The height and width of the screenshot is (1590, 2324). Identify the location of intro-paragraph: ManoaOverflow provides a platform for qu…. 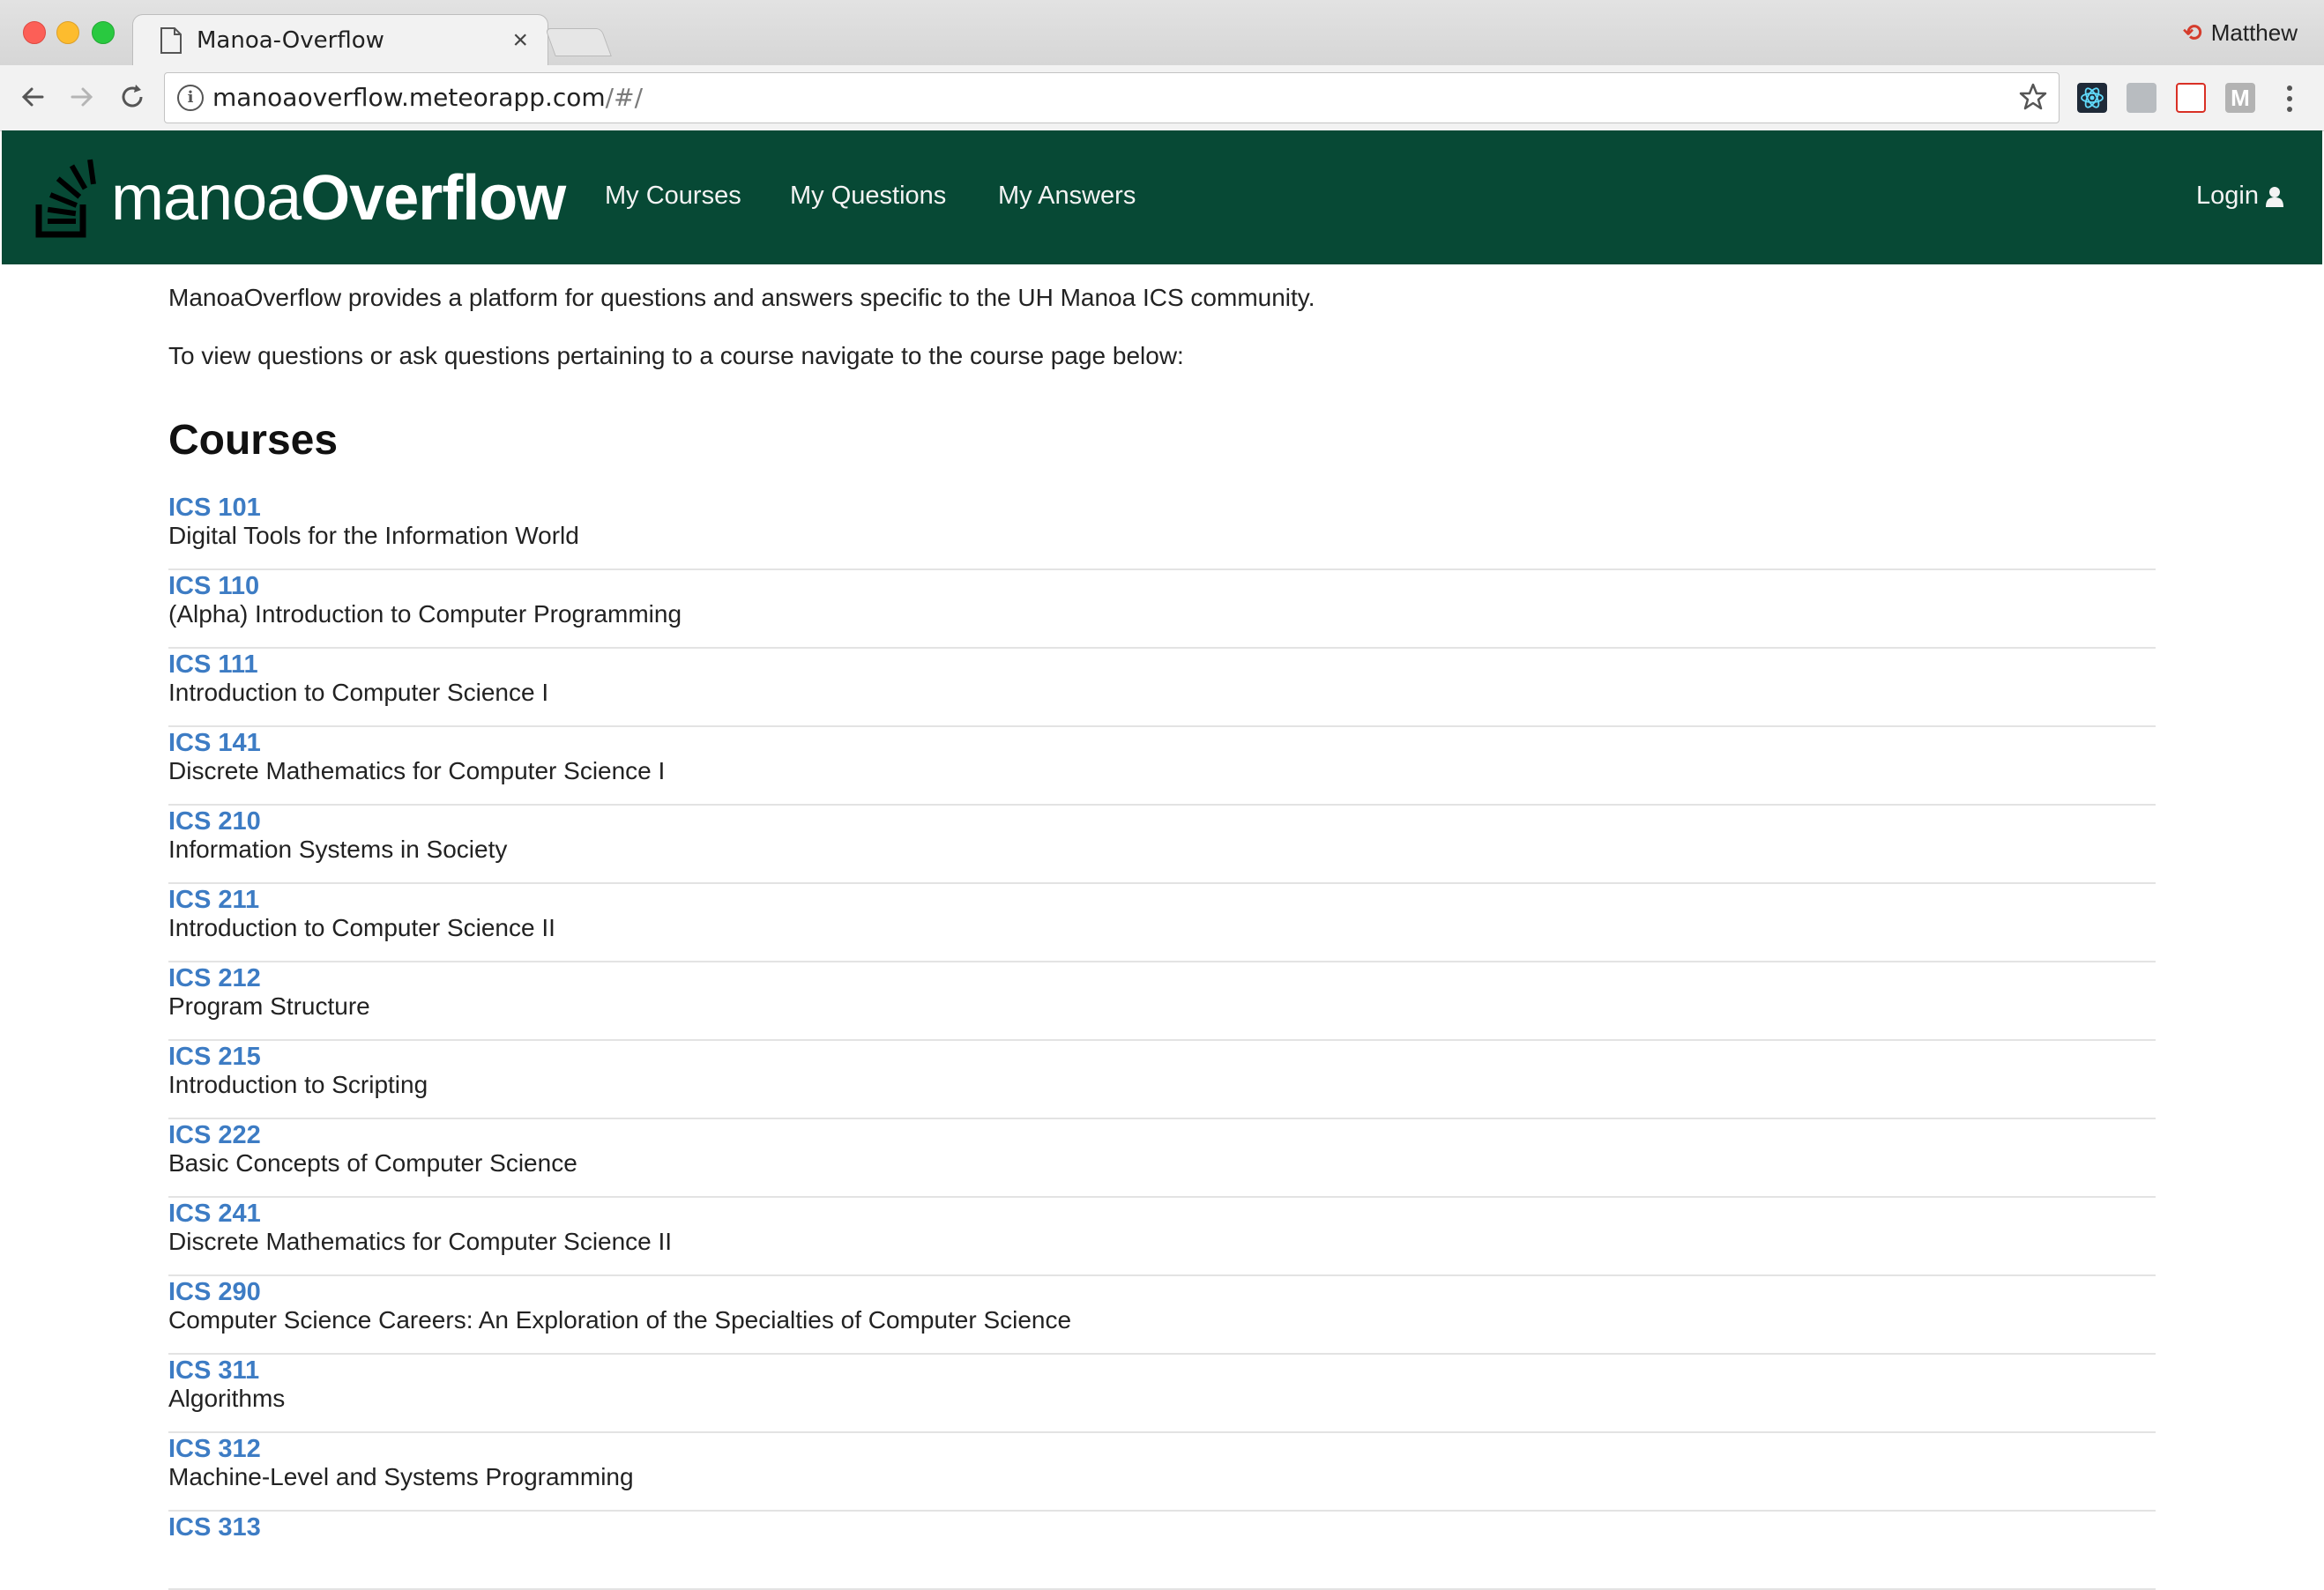
(741, 297).